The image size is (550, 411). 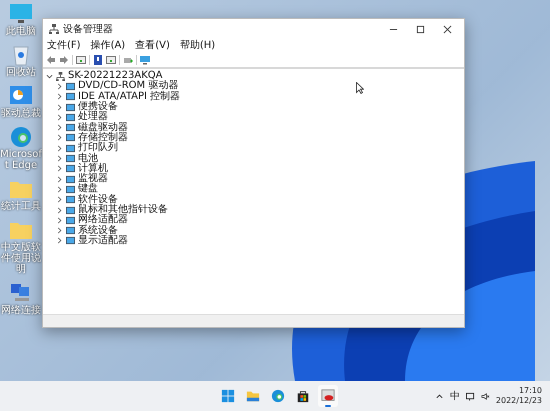 What do you see at coordinates (128, 86) in the screenshot?
I see `tree-item: DVD/CD-ROM 驱动器` at bounding box center [128, 86].